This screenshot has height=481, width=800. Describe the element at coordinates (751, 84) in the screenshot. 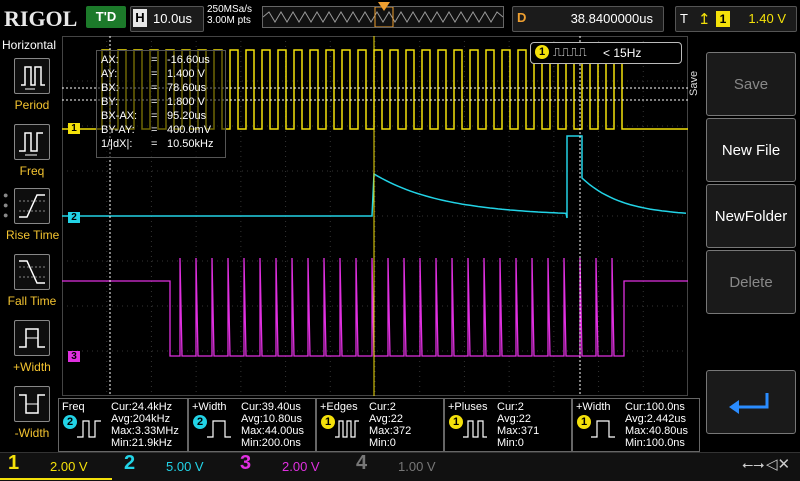

I see `save-button: Save` at that location.